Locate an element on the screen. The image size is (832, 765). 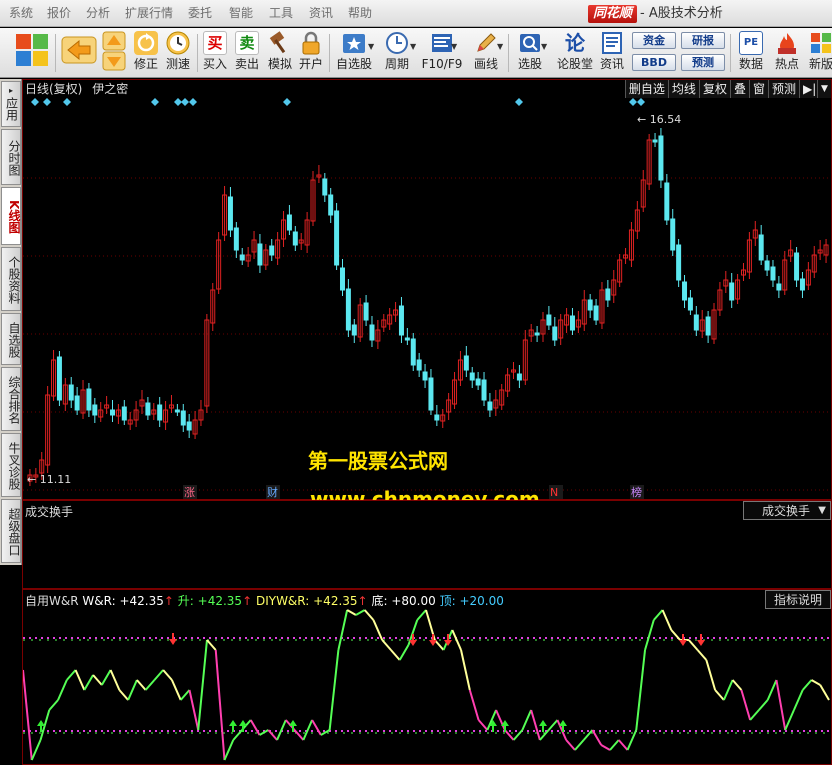
menu-trade: 委托 is located at coordinates (200, 13).